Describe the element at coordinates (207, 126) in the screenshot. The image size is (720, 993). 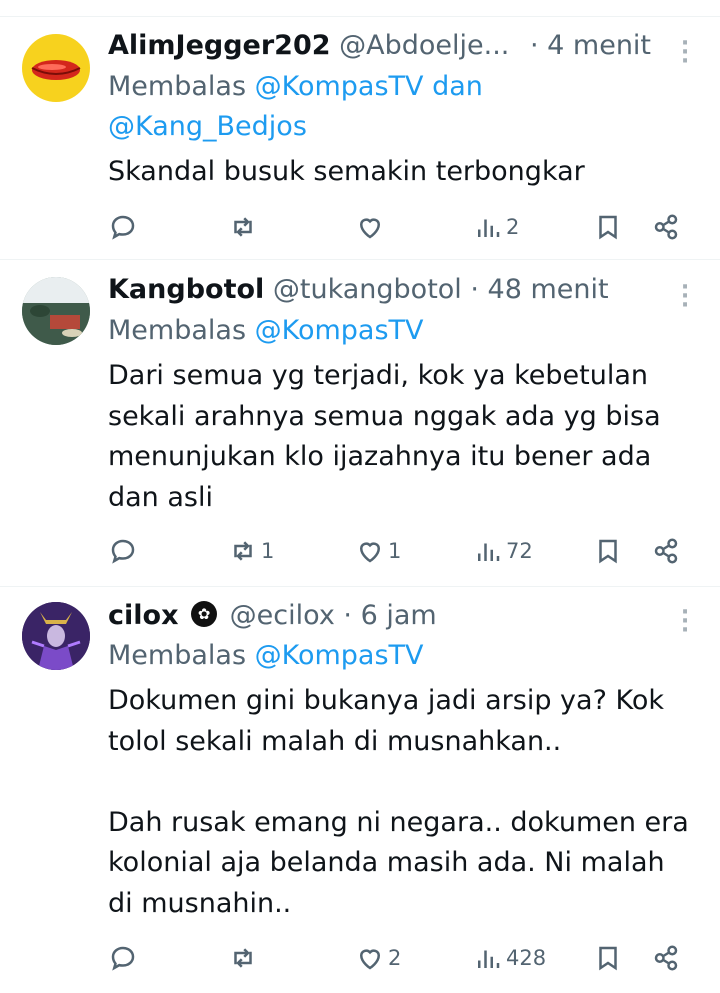
I see `mention-link: @Kang_Bedjos` at that location.